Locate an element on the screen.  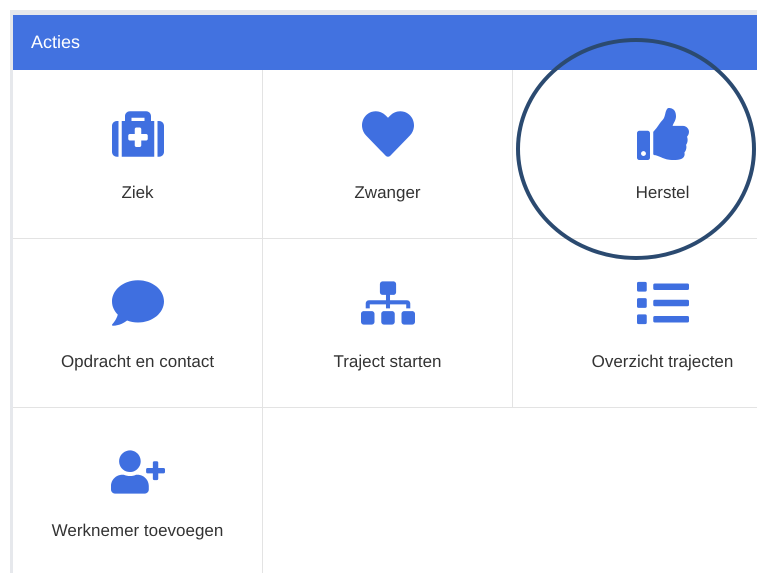
action-tile: Zwanger is located at coordinates (388, 154).